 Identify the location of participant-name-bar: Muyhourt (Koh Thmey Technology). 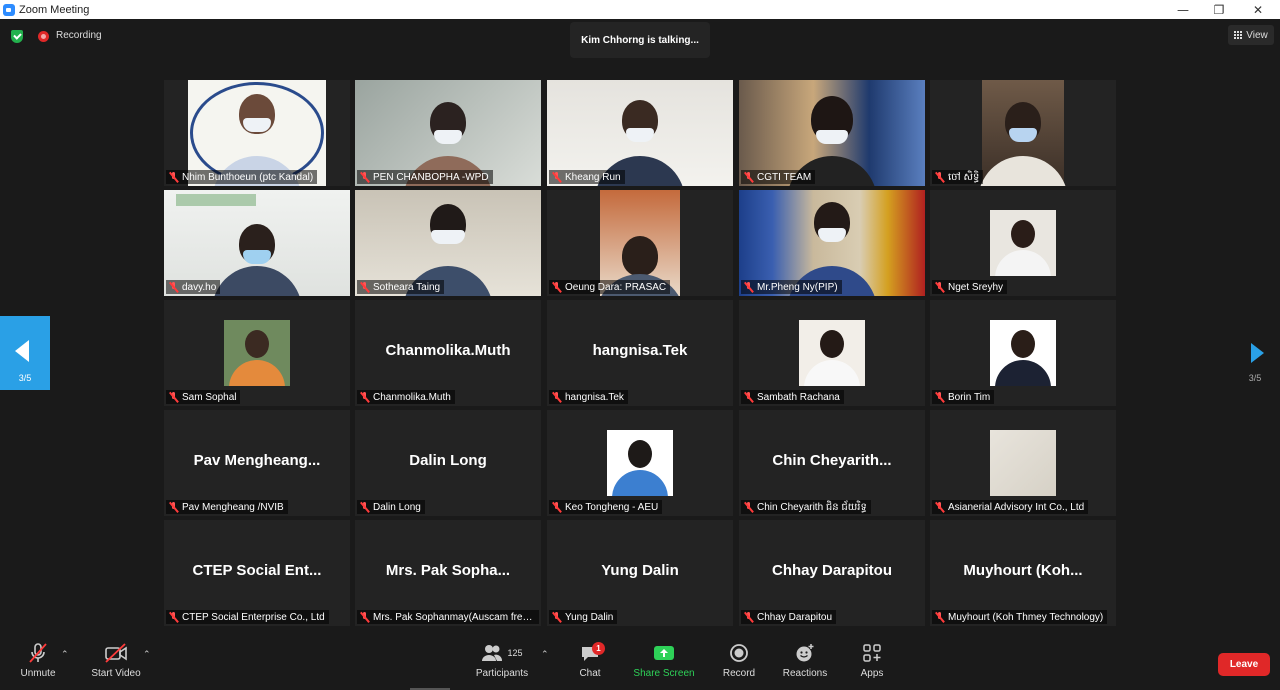
(1020, 617).